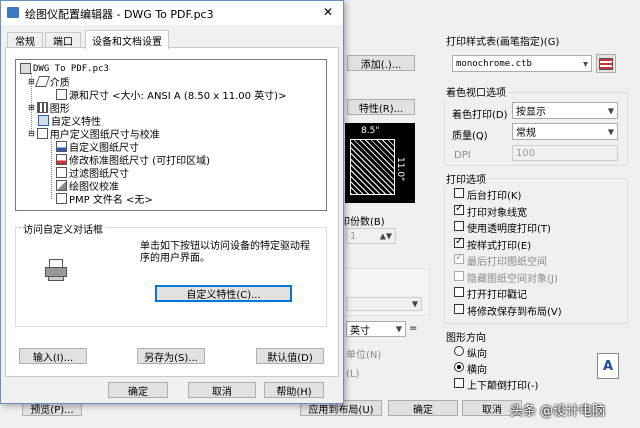  Describe the element at coordinates (477, 354) in the screenshot. I see `portrait-label: 纵向` at that location.